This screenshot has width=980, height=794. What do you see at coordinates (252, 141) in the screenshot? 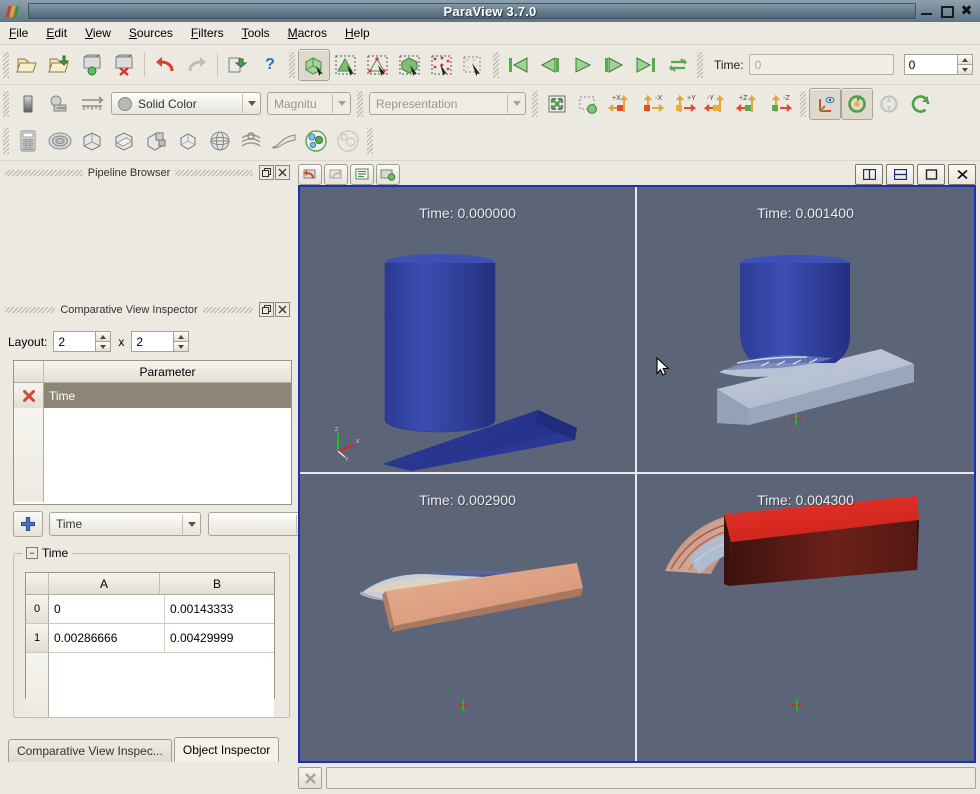
I see `stream-tracer-filter-icon` at bounding box center [252, 141].